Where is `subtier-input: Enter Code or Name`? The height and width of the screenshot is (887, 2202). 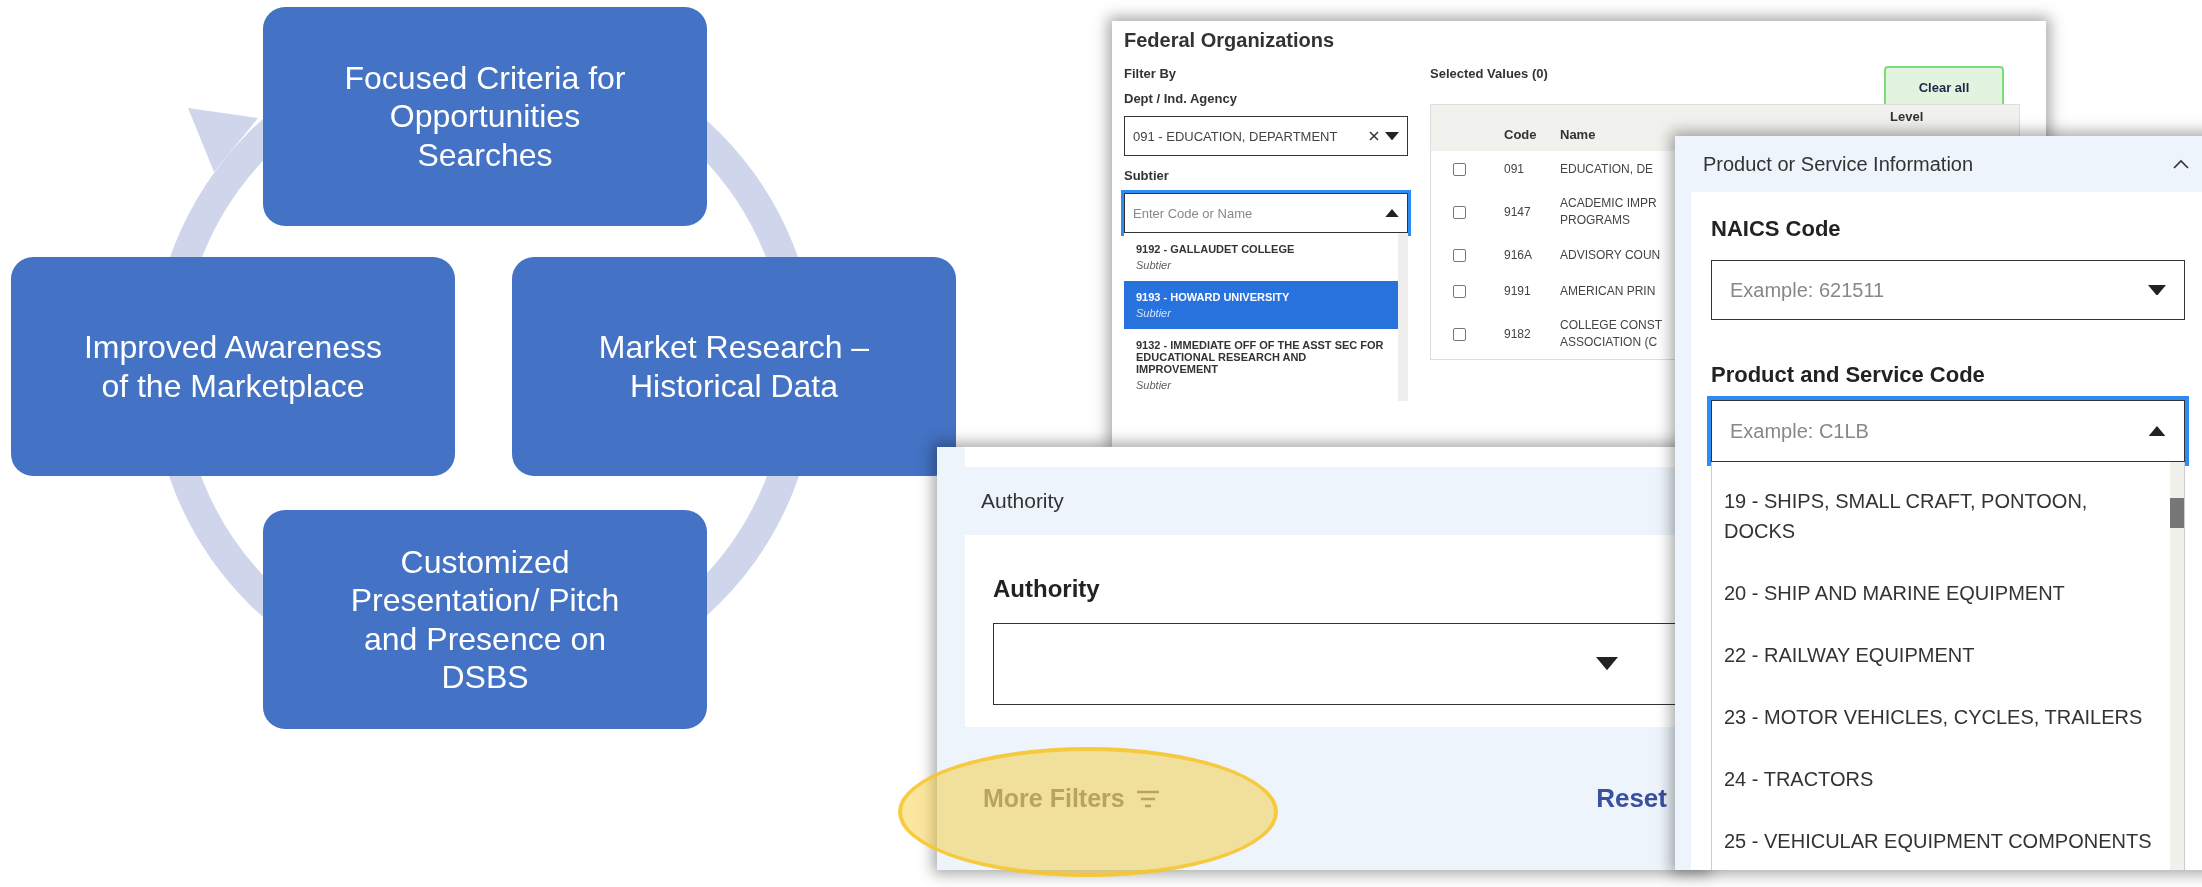
subtier-input: Enter Code or Name is located at coordinates (1266, 213).